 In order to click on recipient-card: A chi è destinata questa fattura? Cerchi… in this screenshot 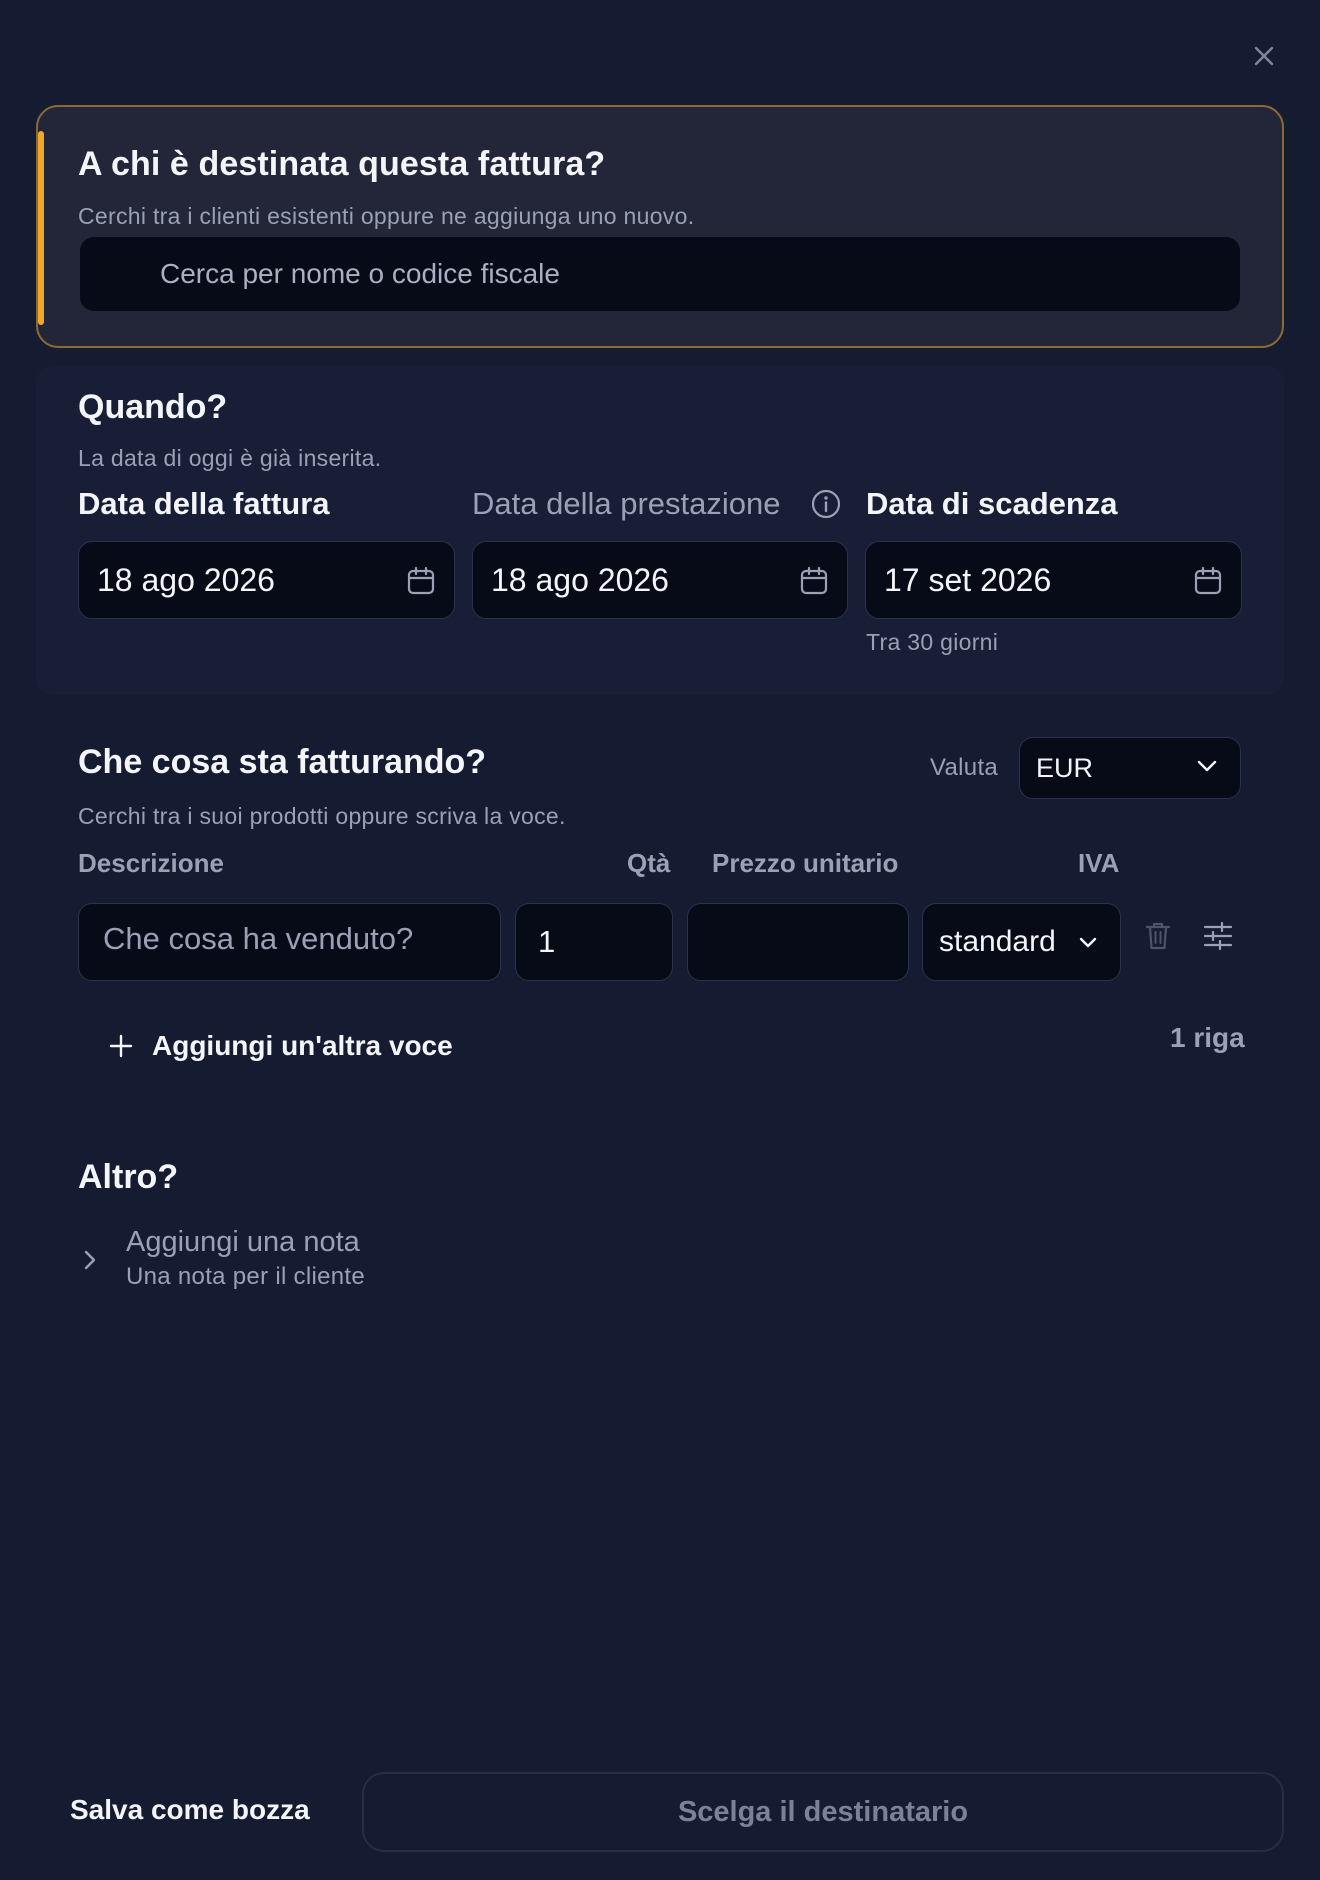, I will do `click(660, 226)`.